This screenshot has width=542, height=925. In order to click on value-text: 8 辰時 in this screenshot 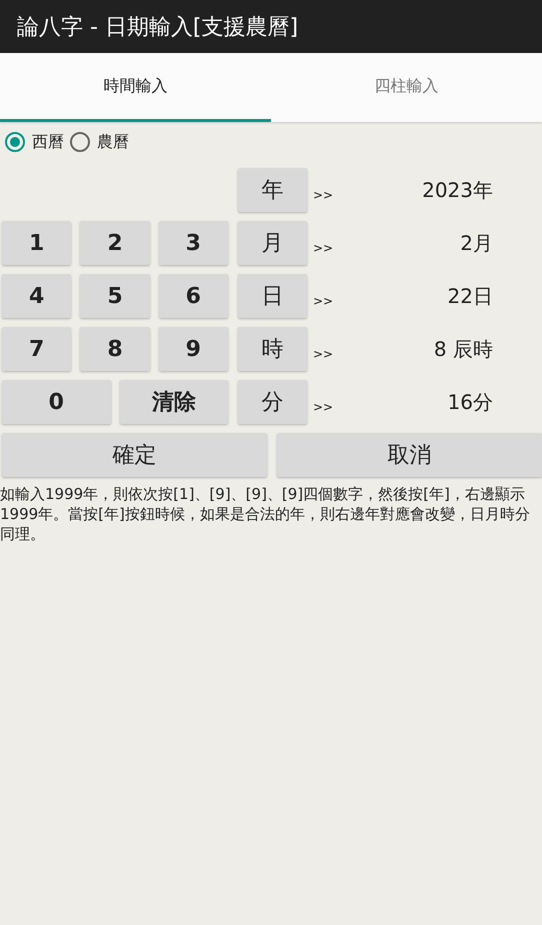, I will do `click(462, 349)`.